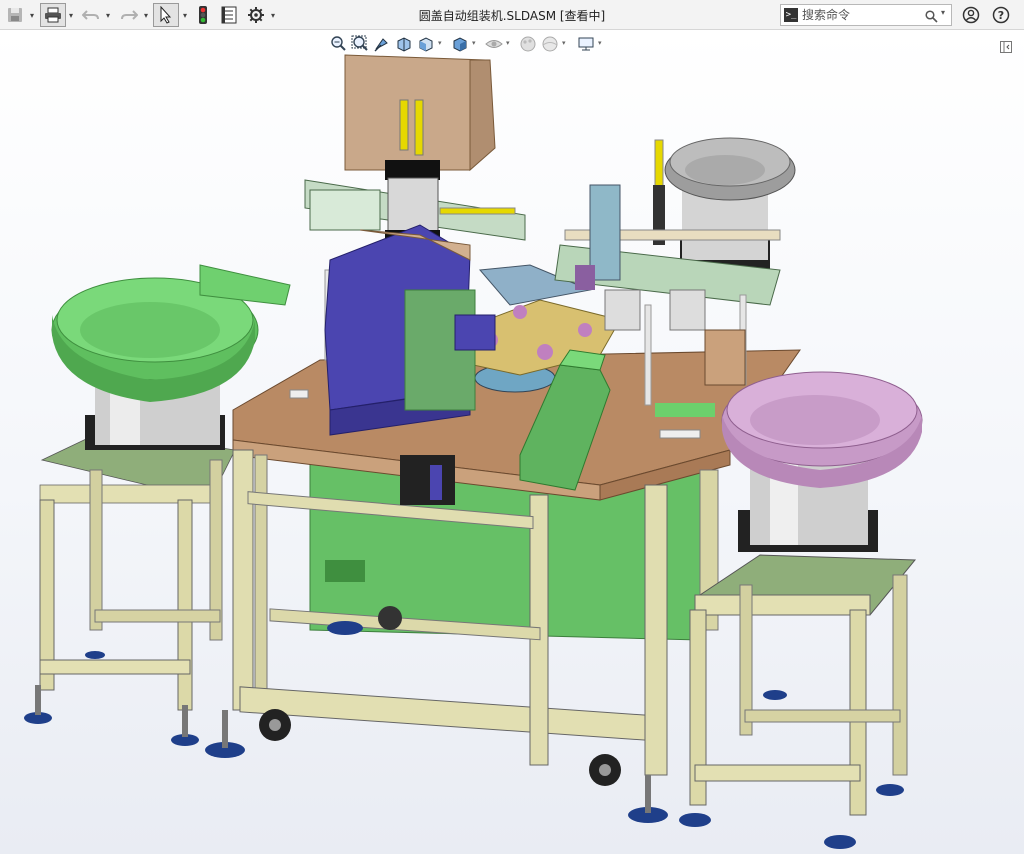 This screenshot has width=1024, height=854. What do you see at coordinates (470, 44) in the screenshot?
I see `view-toolbar: ▾ ▾ ▾ ▾ ▾` at bounding box center [470, 44].